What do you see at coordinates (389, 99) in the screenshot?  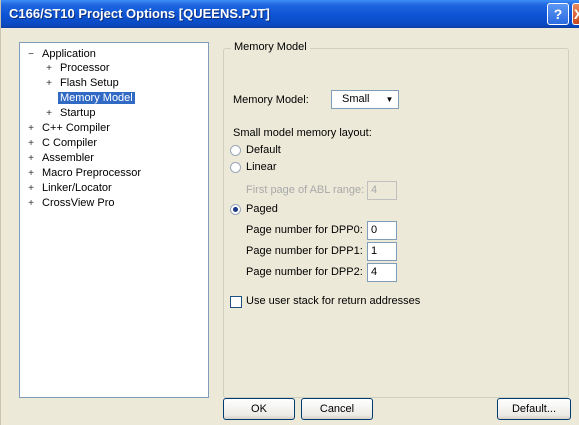 I see `chevron-down-icon: ▼` at bounding box center [389, 99].